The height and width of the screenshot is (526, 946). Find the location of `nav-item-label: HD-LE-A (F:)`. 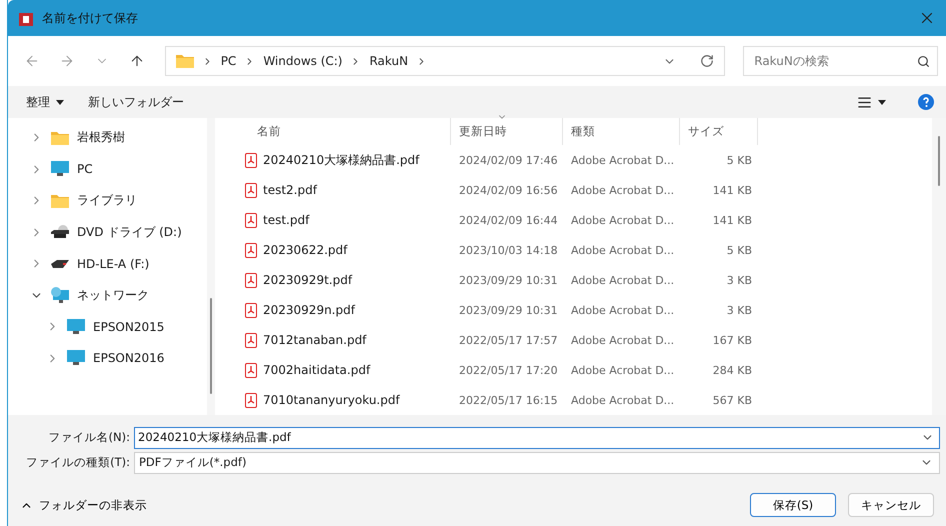

nav-item-label: HD-LE-A (F:) is located at coordinates (113, 263).